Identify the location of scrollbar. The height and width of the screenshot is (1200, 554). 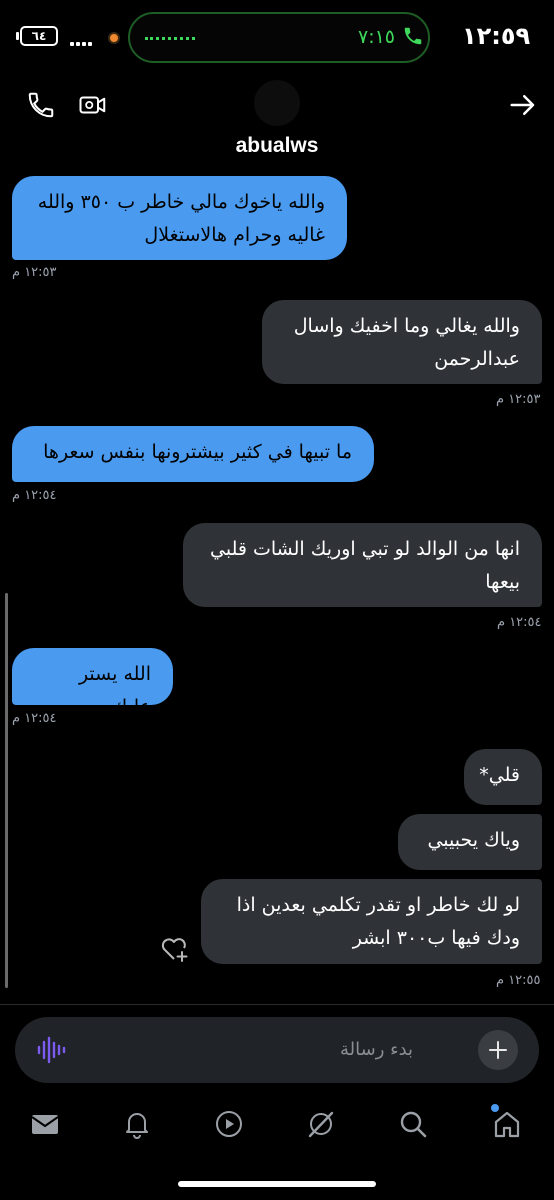
(6, 790).